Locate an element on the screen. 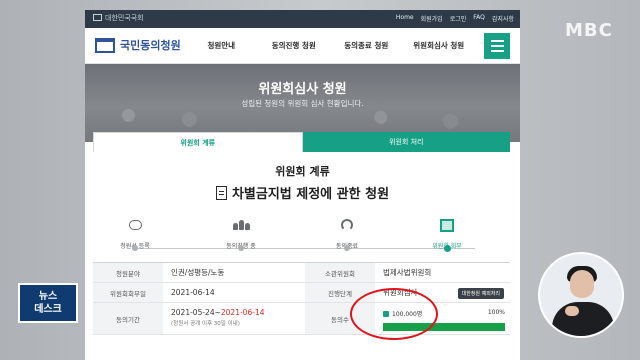 This screenshot has width=640, height=360. highlight-circle is located at coordinates (394, 314).